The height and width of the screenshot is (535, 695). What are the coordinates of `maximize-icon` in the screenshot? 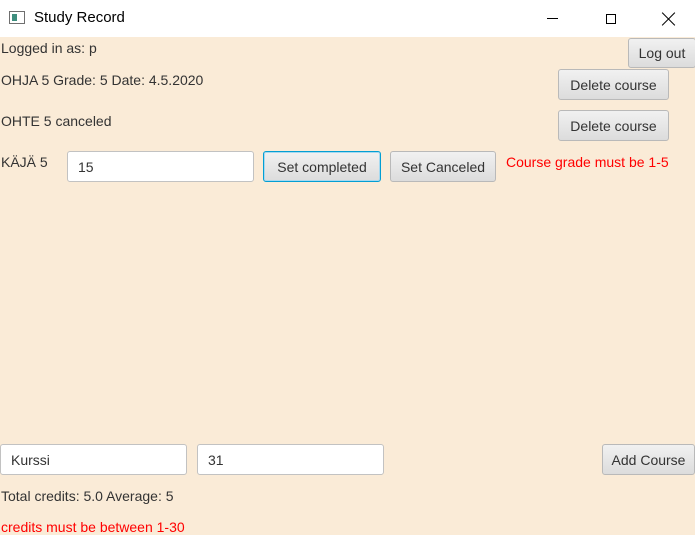 It's located at (611, 18).